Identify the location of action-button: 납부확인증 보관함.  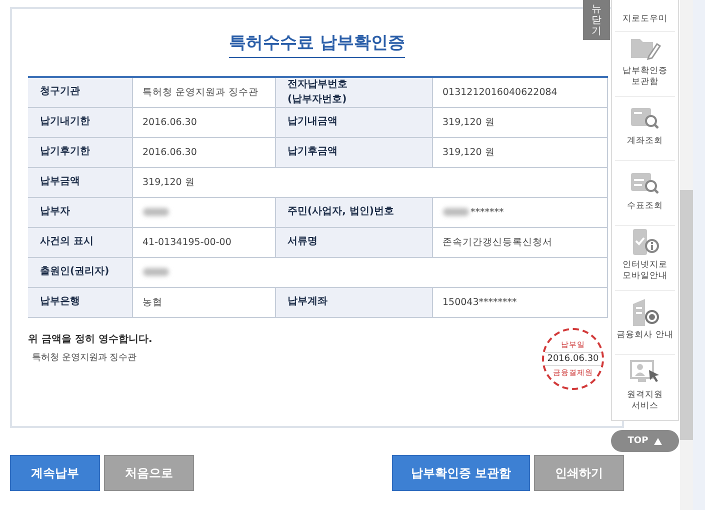
(461, 473).